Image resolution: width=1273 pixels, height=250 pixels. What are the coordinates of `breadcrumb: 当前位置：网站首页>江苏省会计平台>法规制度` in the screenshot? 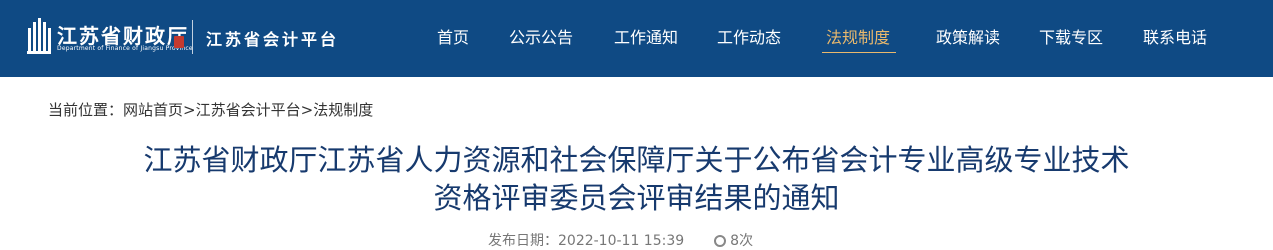 It's located at (210, 109).